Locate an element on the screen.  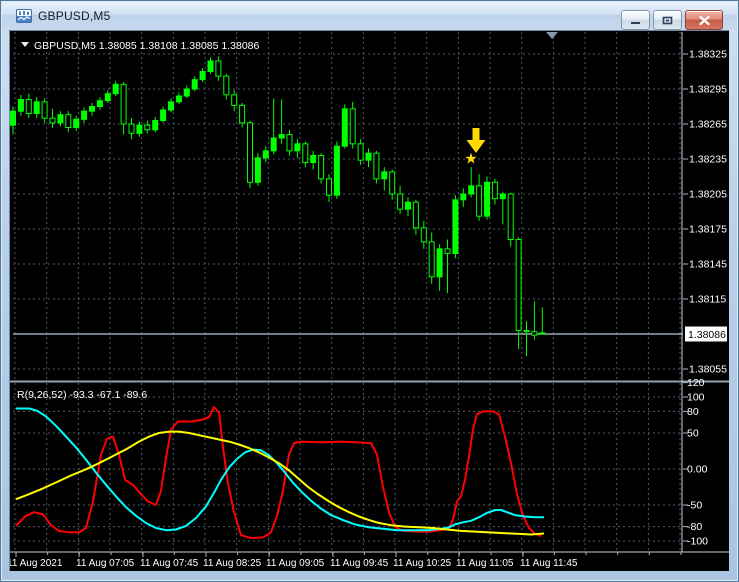
price-label: 1.38115 is located at coordinates (707, 300).